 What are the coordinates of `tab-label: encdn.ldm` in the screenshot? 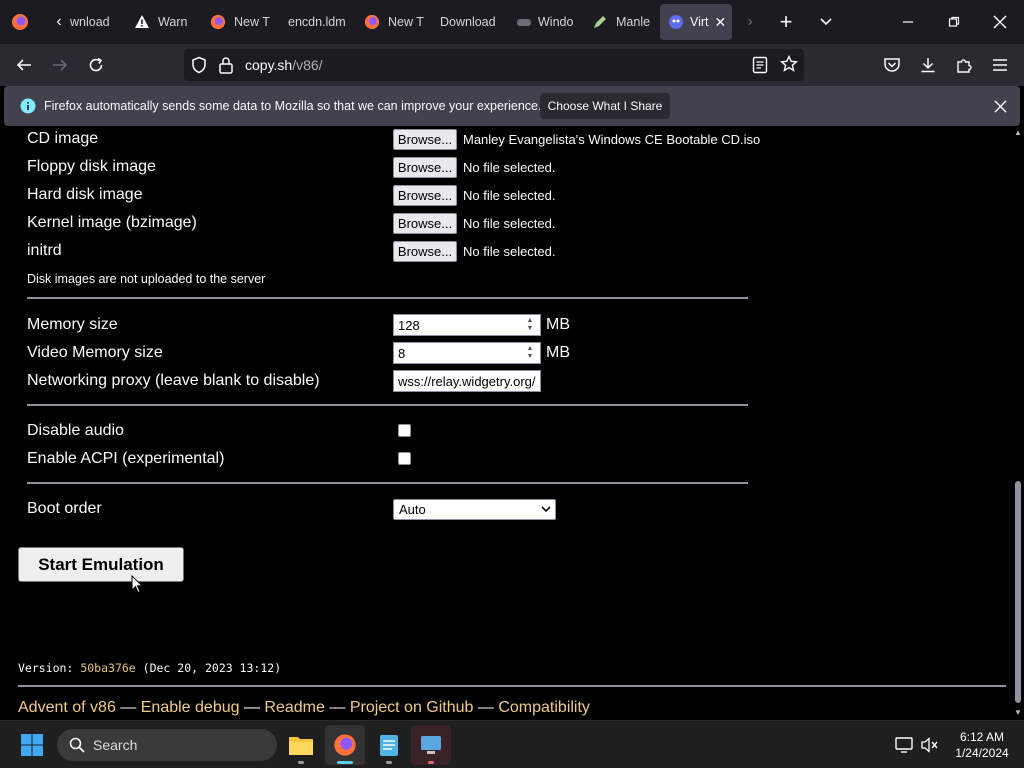 It's located at (317, 22).